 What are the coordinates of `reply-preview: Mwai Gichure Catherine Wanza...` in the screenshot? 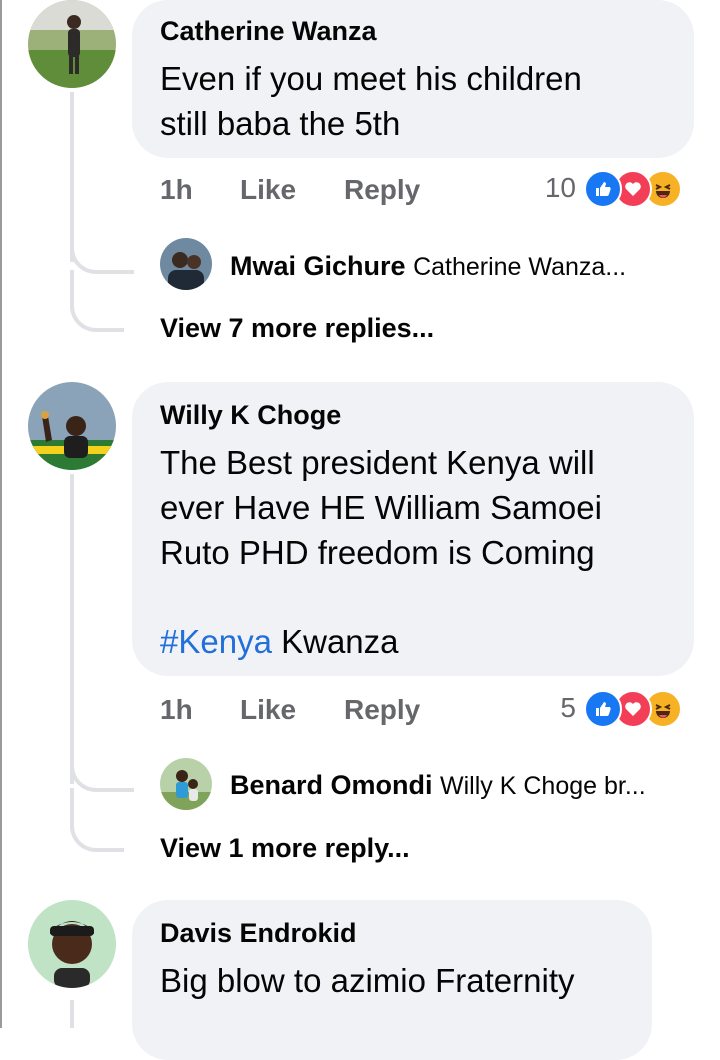 It's located at (428, 266).